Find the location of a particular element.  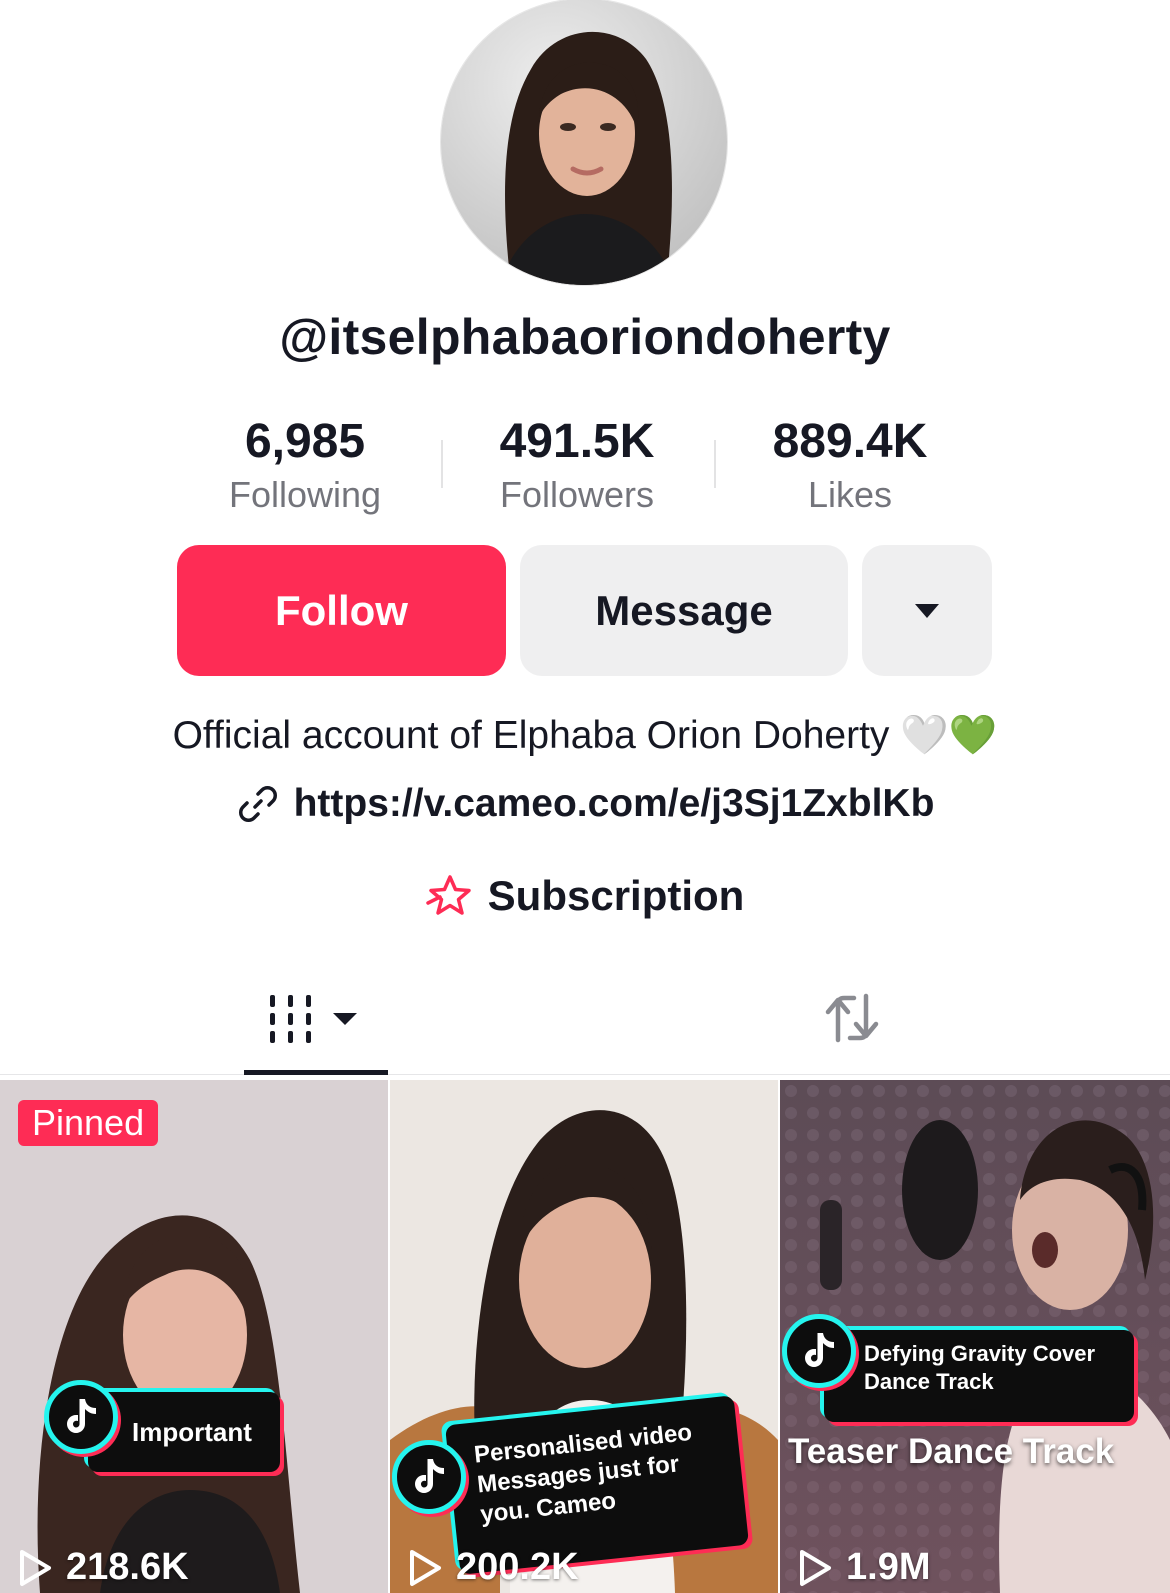

view-count: 218.6K is located at coordinates (103, 1567).